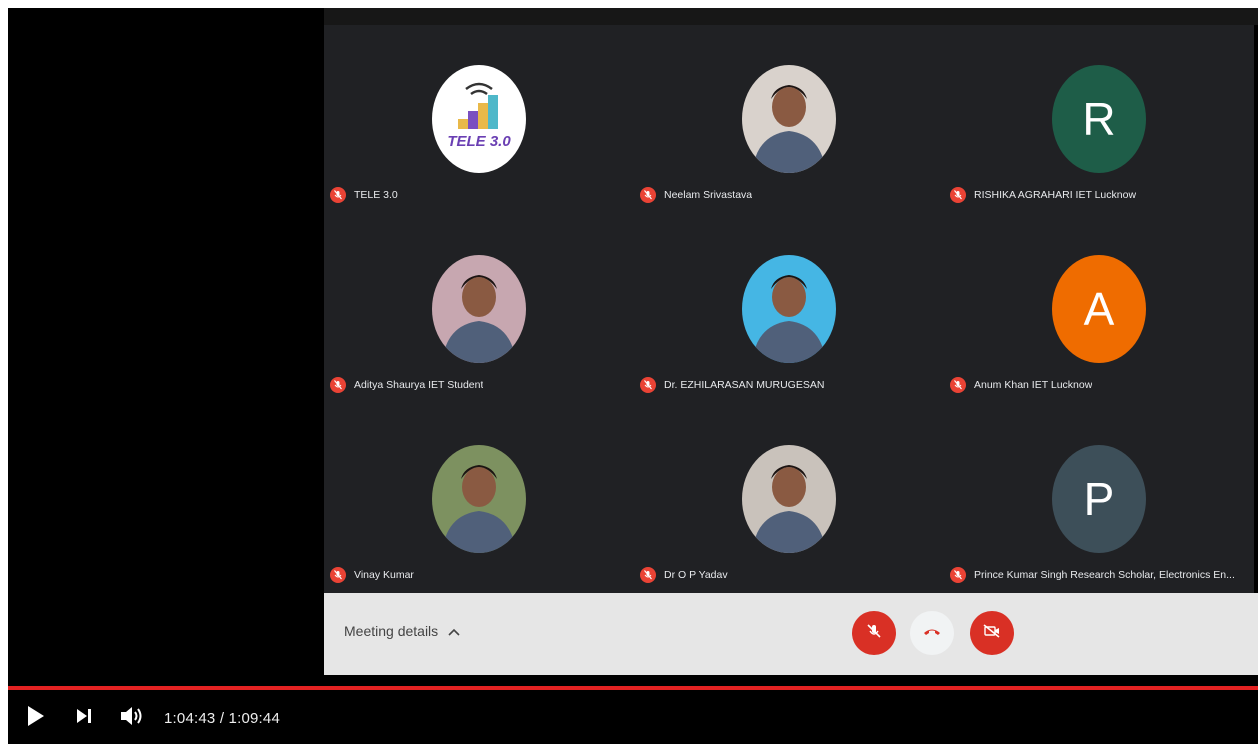 This screenshot has width=1258, height=744. Describe the element at coordinates (1055, 195) in the screenshot. I see `participant-name: RISHIKA AGRAHARI IET Lucknow` at that location.